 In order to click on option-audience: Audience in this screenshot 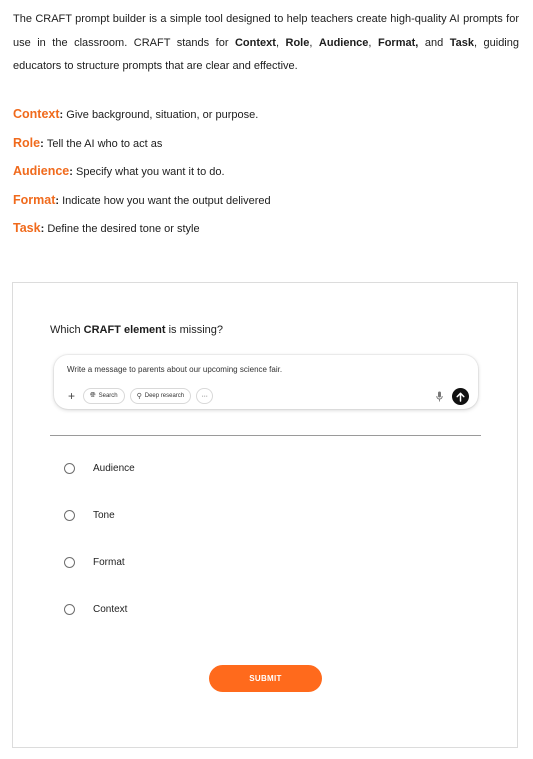, I will do `click(99, 468)`.